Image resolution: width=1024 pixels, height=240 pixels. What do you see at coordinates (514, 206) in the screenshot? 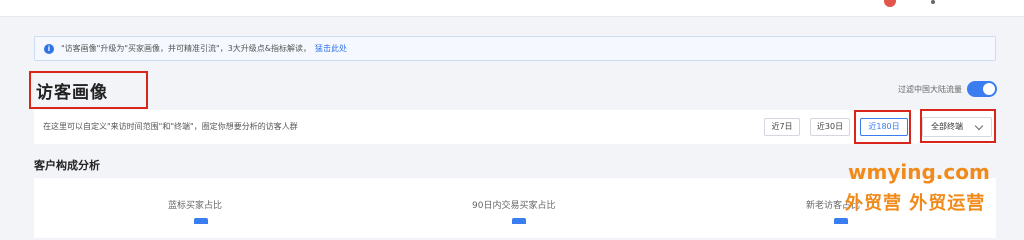
I see `metric-label-90d-buyers: 90日内交易买家占比` at bounding box center [514, 206].